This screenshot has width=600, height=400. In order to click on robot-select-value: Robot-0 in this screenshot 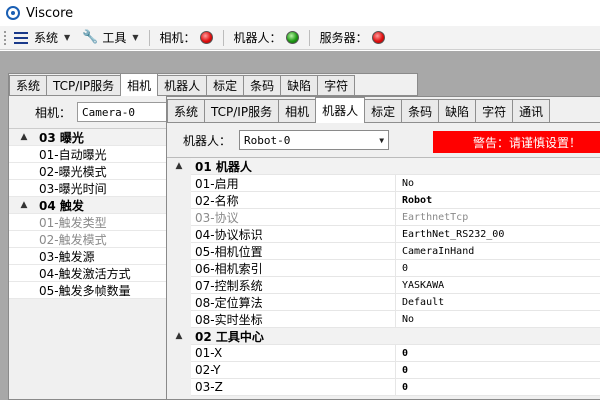, I will do `click(267, 140)`.